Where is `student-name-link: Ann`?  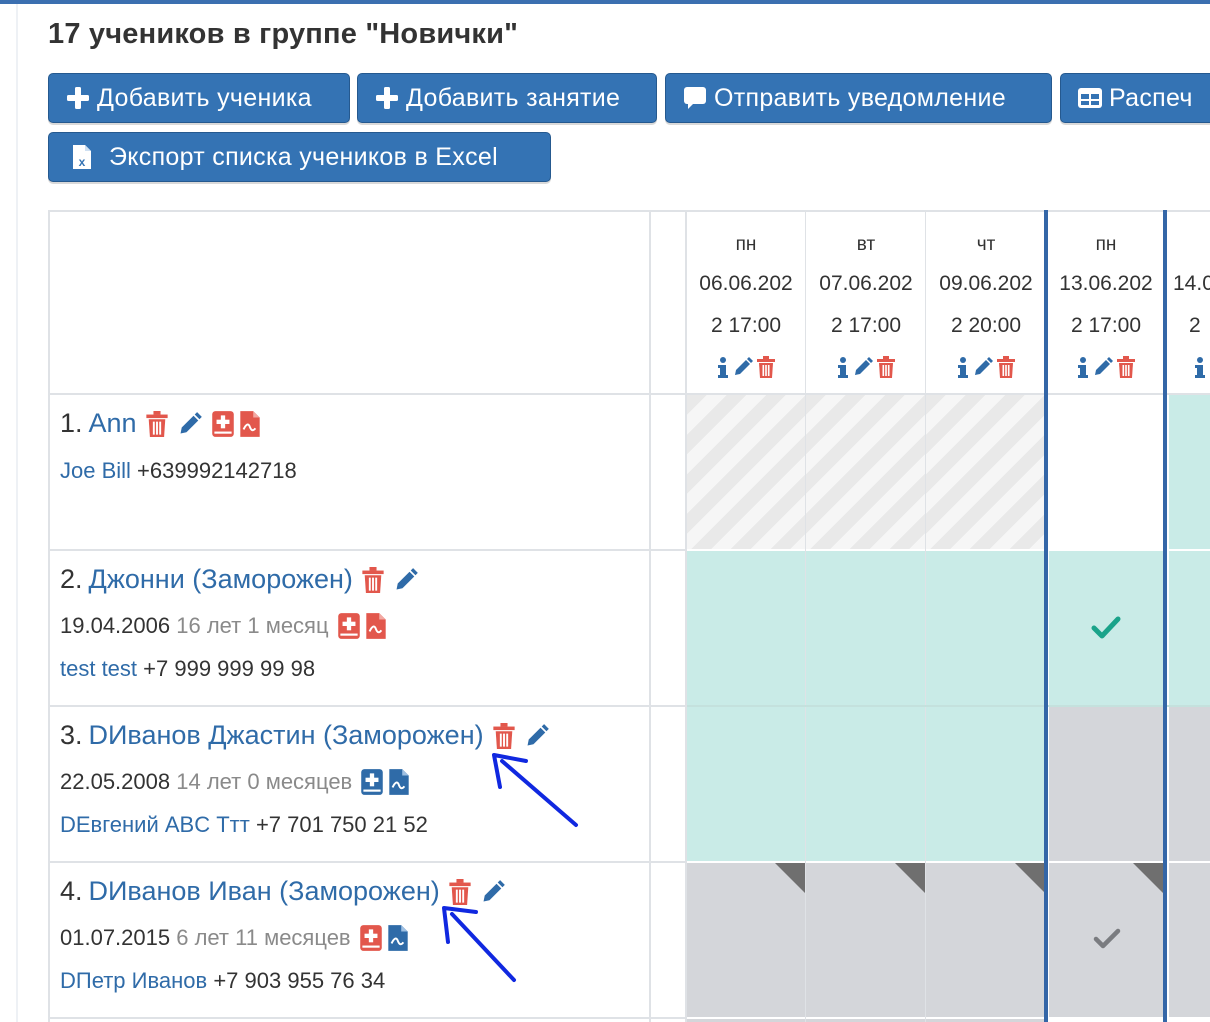
student-name-link: Ann is located at coordinates (113, 423).